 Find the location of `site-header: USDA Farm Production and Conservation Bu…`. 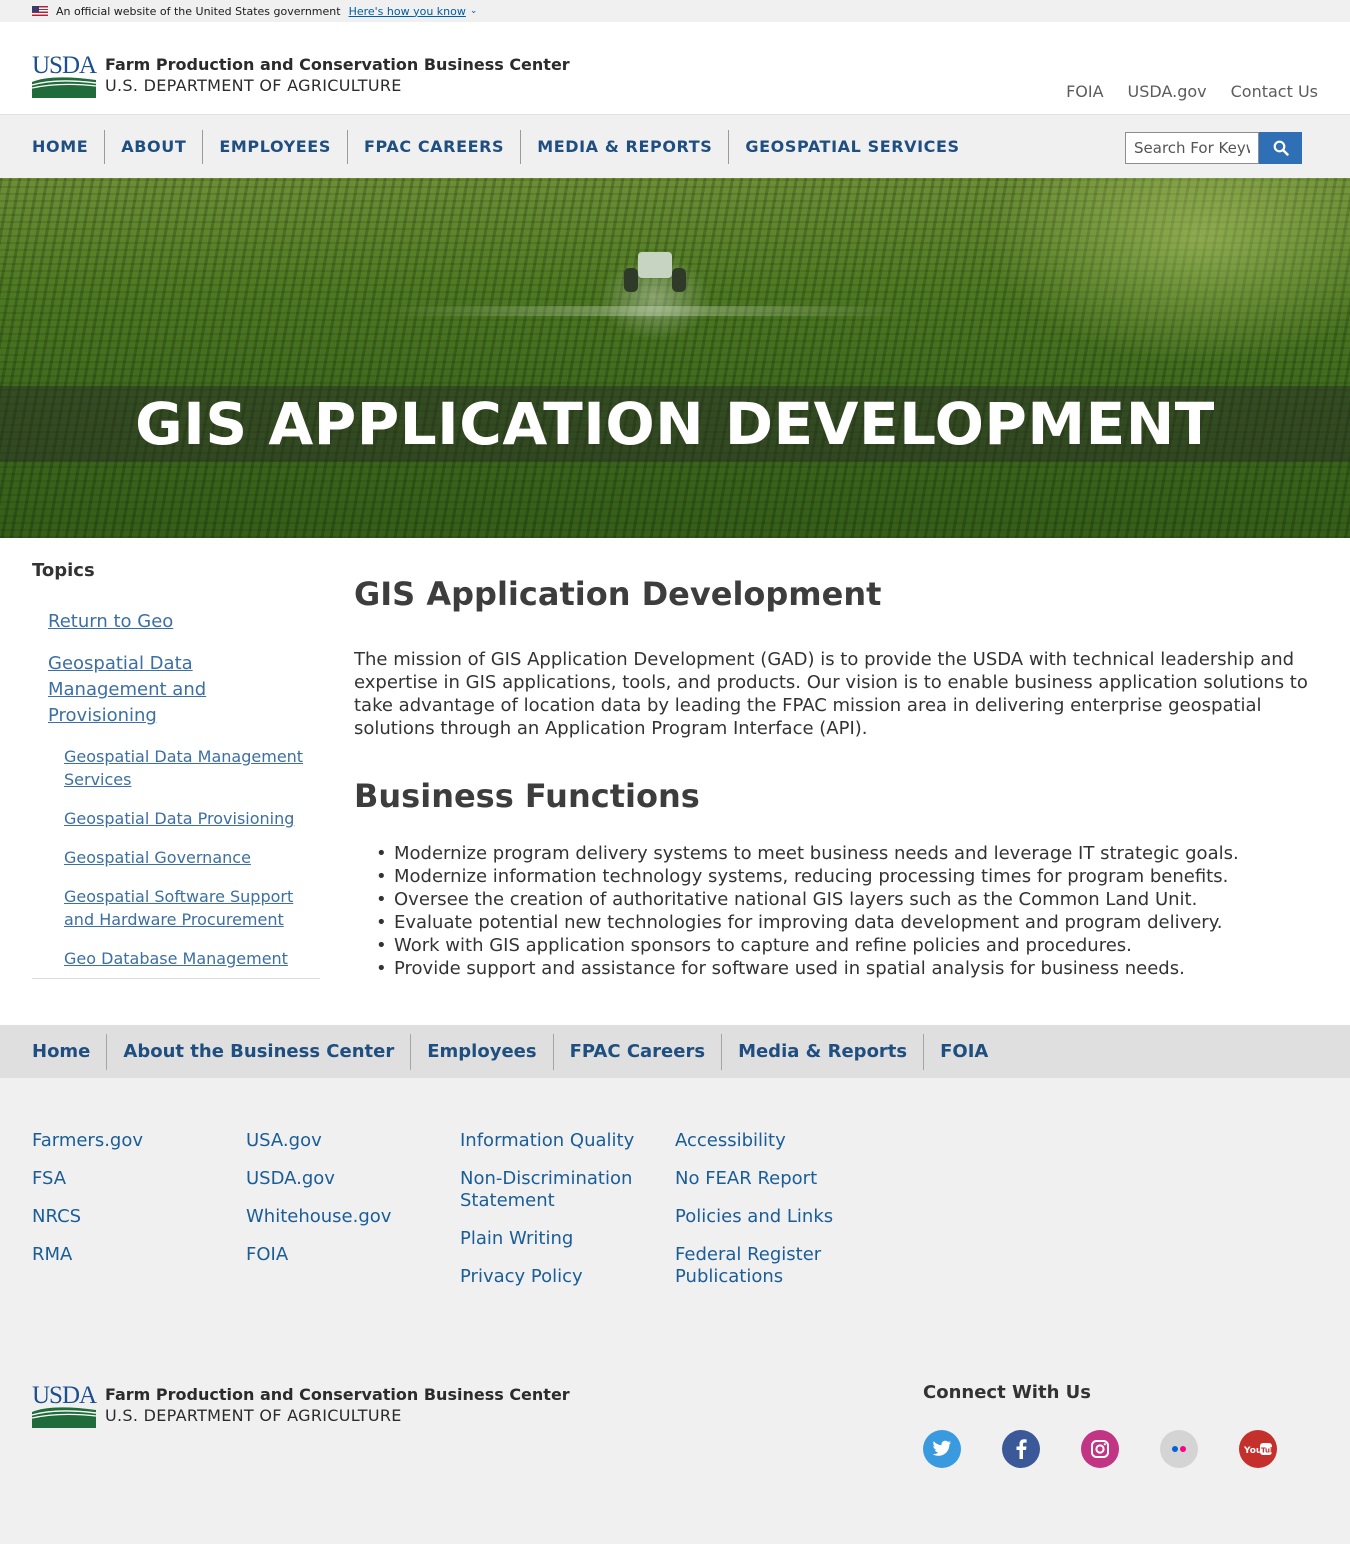

site-header: USDA Farm Production and Conservation Bu… is located at coordinates (675, 68).